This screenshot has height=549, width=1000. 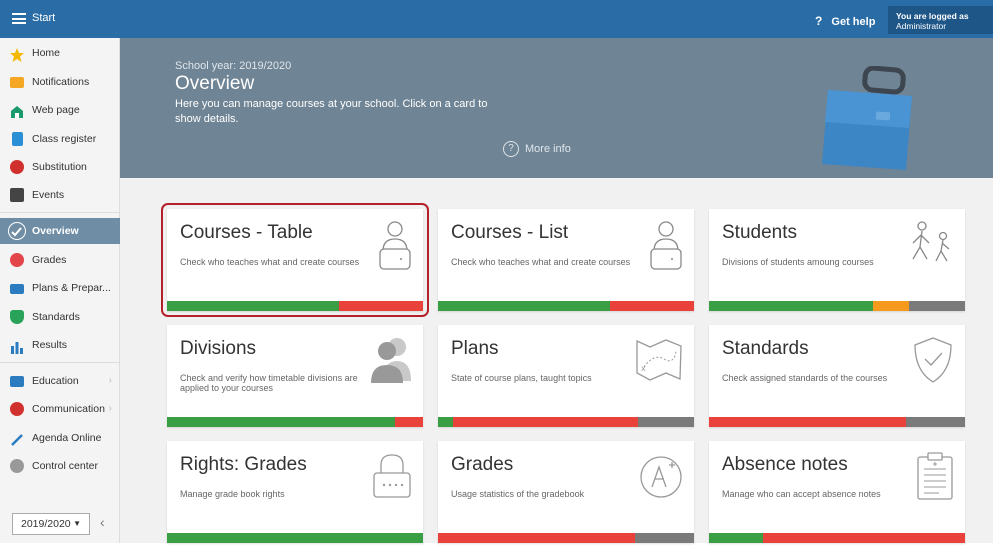 What do you see at coordinates (17, 409) in the screenshot?
I see `chat-icon` at bounding box center [17, 409].